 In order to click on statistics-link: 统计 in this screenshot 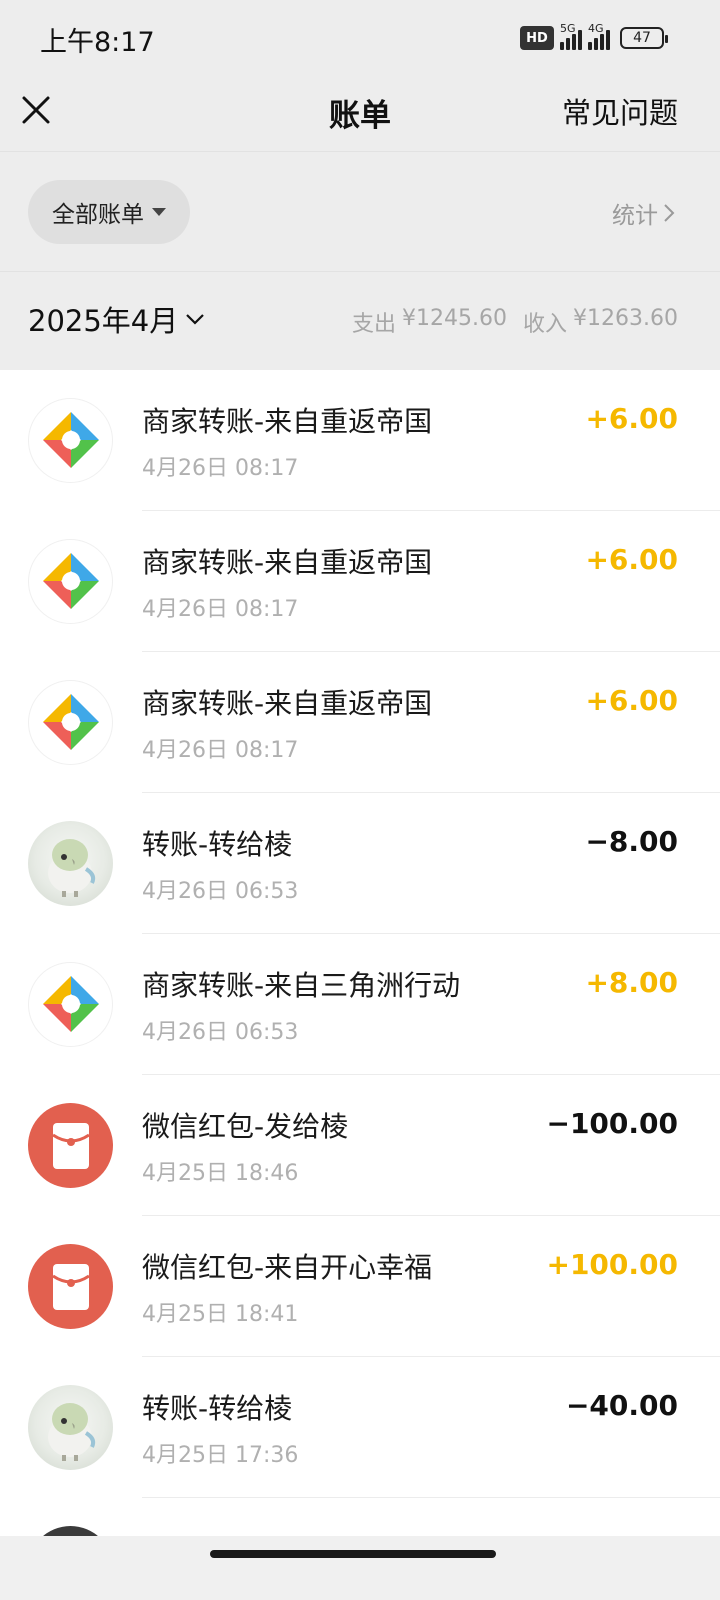, I will do `click(644, 213)`.